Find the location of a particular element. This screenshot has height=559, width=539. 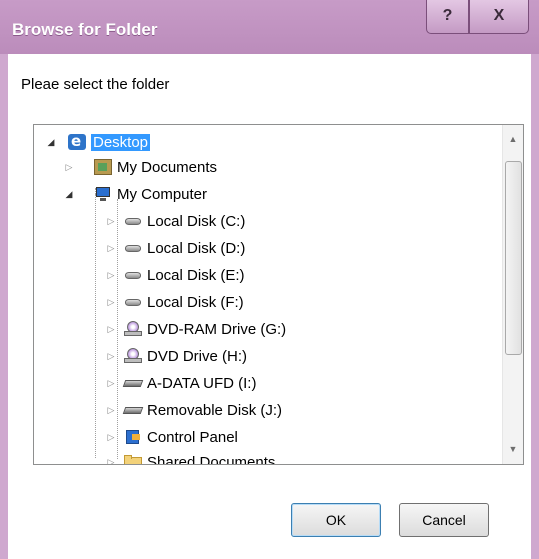

ok-button: OK is located at coordinates (336, 520).